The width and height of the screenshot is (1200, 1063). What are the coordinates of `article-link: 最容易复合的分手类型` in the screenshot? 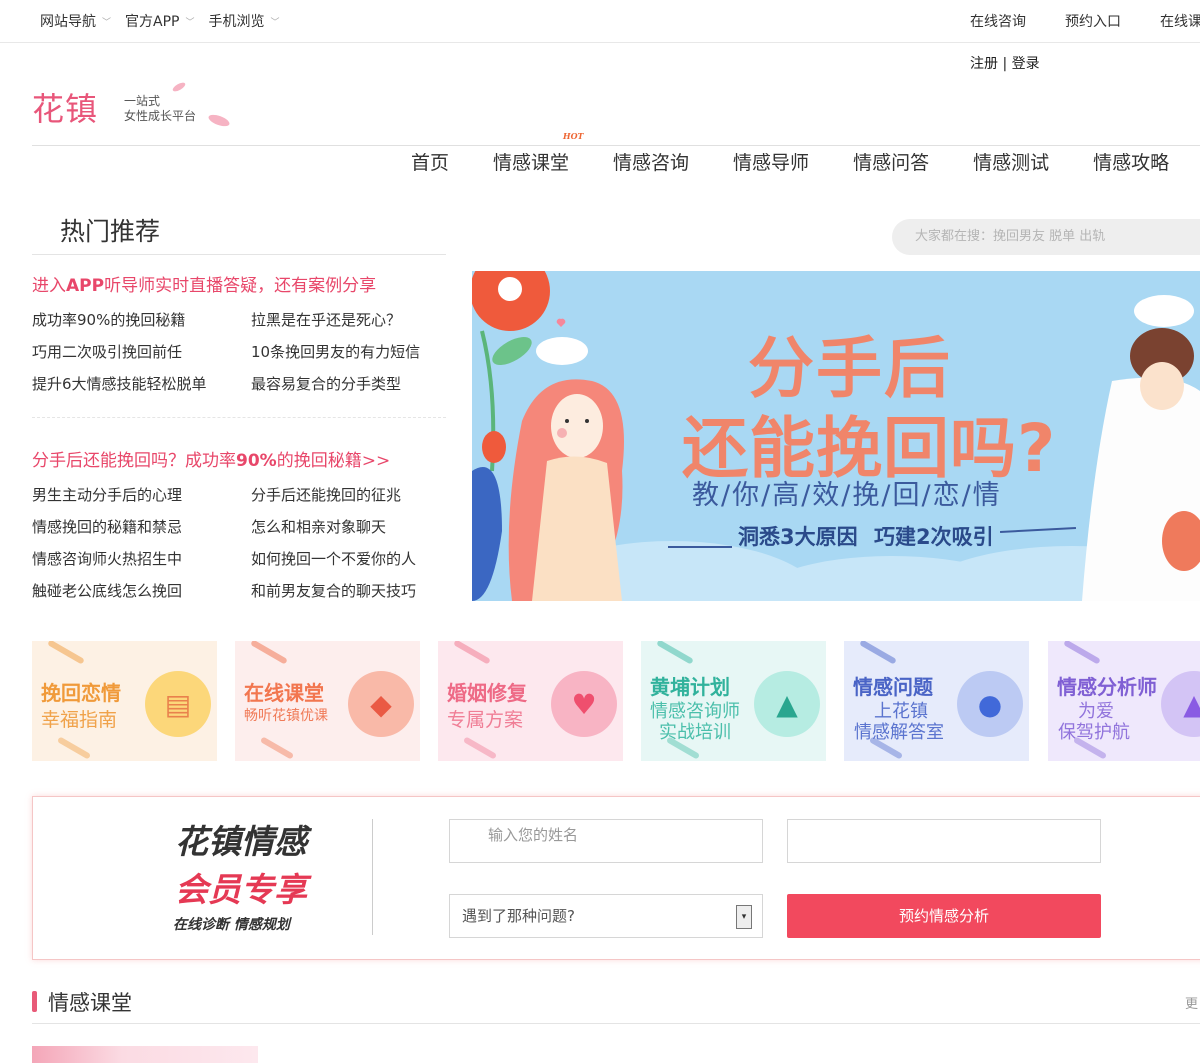 It's located at (326, 383).